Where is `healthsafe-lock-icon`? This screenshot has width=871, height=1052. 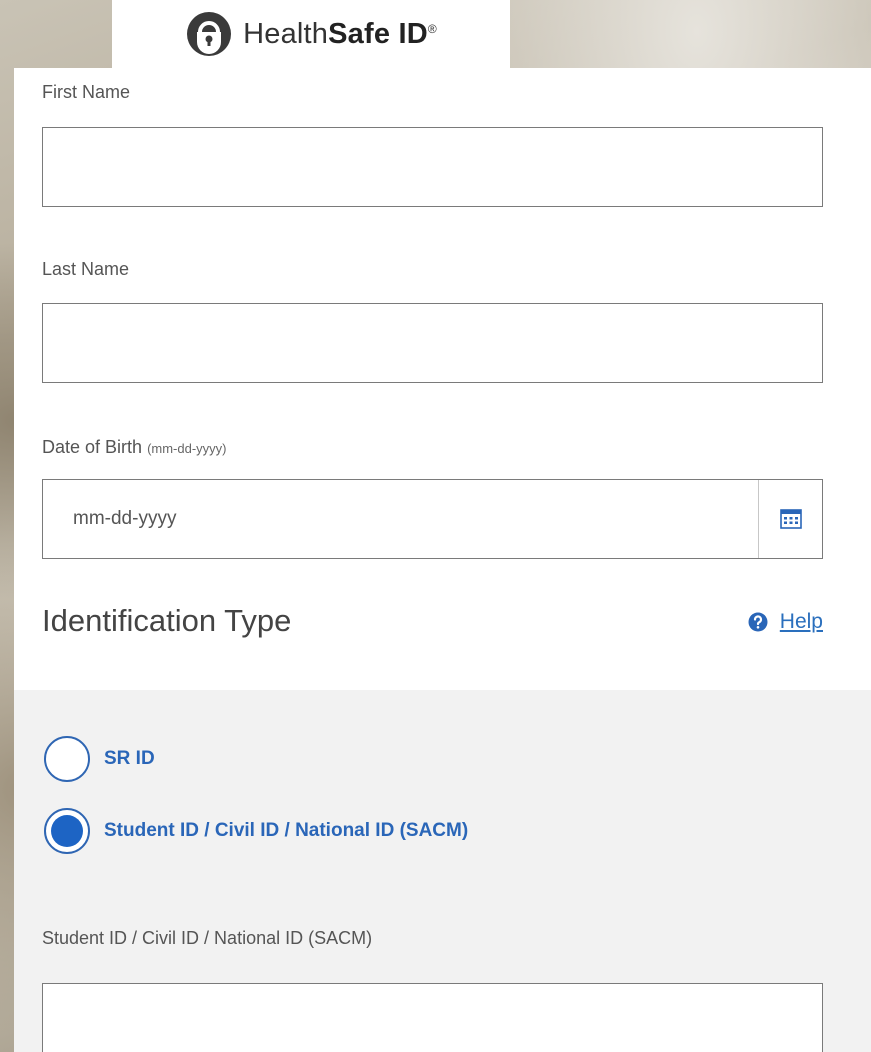
healthsafe-lock-icon is located at coordinates (209, 34).